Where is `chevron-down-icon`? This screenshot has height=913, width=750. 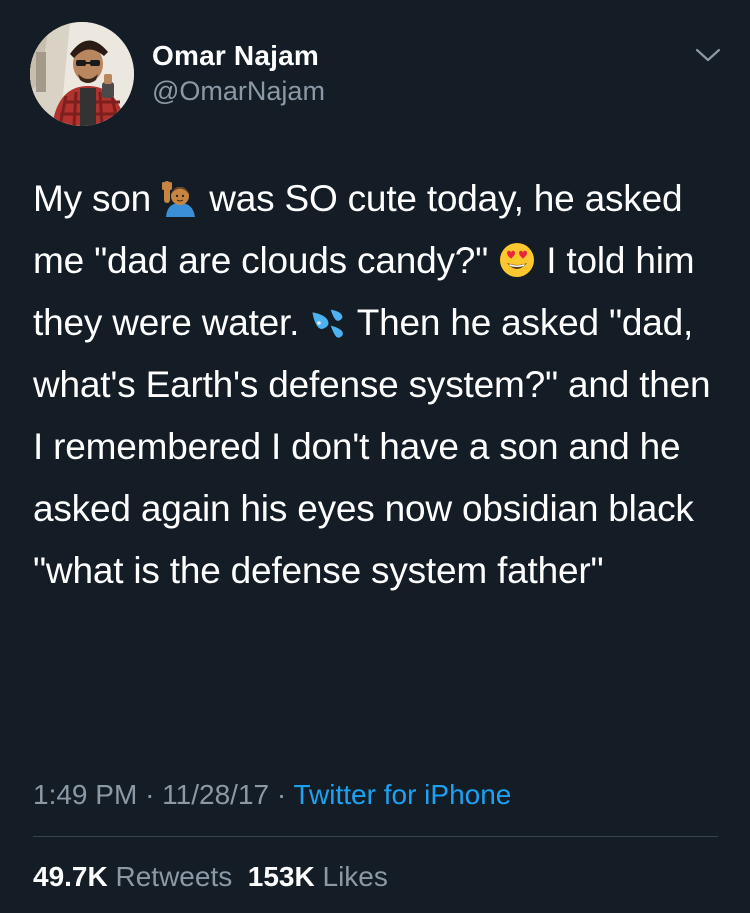
chevron-down-icon is located at coordinates (708, 54).